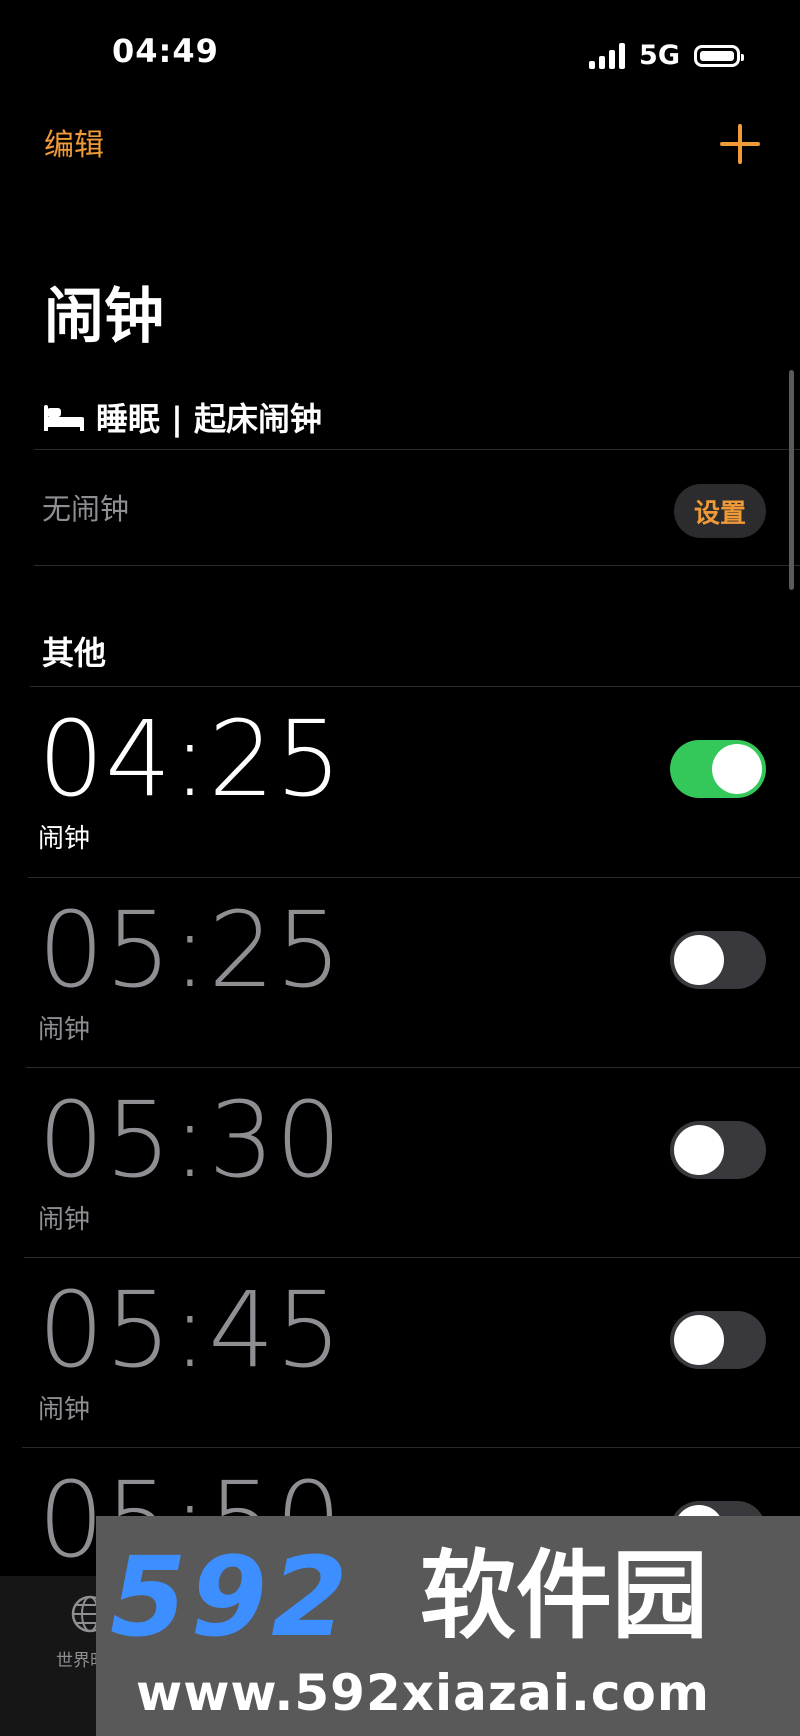  Describe the element at coordinates (74, 142) in the screenshot. I see `edit-button: 编辑` at that location.